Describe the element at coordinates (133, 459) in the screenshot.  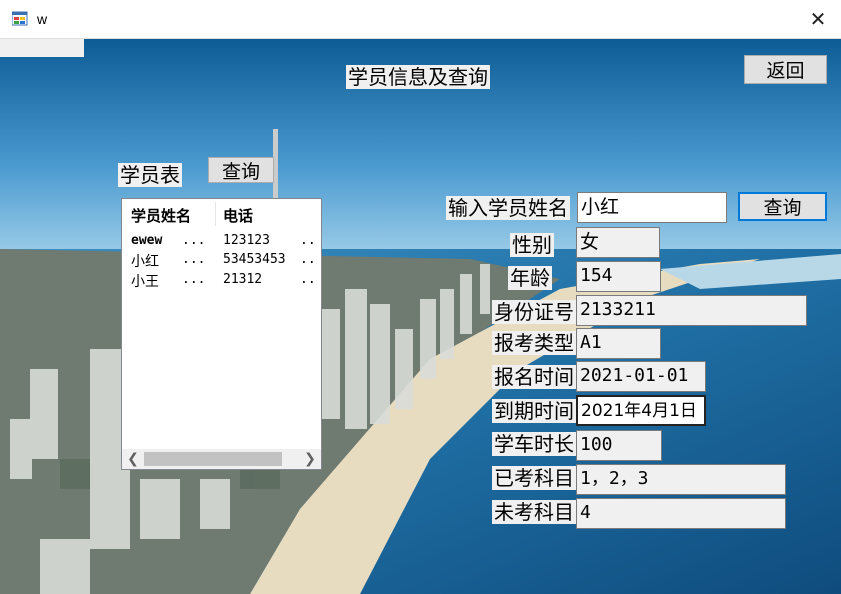
I see `chevron-left-icon: ❮` at that location.